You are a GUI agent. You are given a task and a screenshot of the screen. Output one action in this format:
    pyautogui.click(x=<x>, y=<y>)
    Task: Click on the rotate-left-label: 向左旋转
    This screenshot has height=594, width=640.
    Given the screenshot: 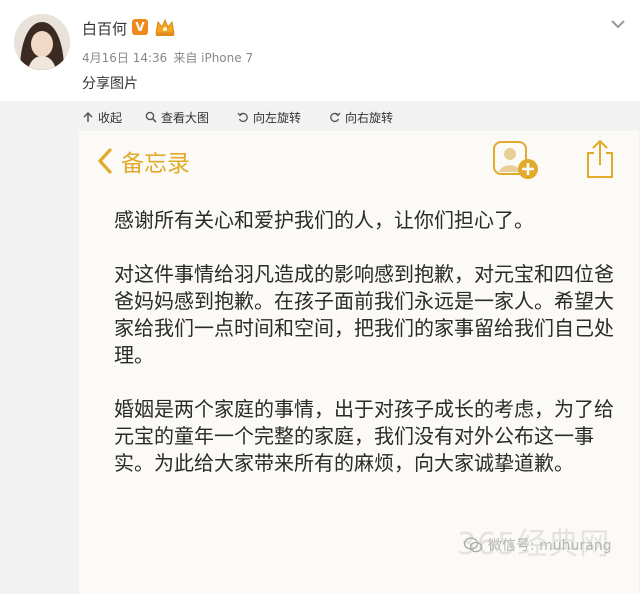 What is the action you would take?
    pyautogui.click(x=277, y=117)
    